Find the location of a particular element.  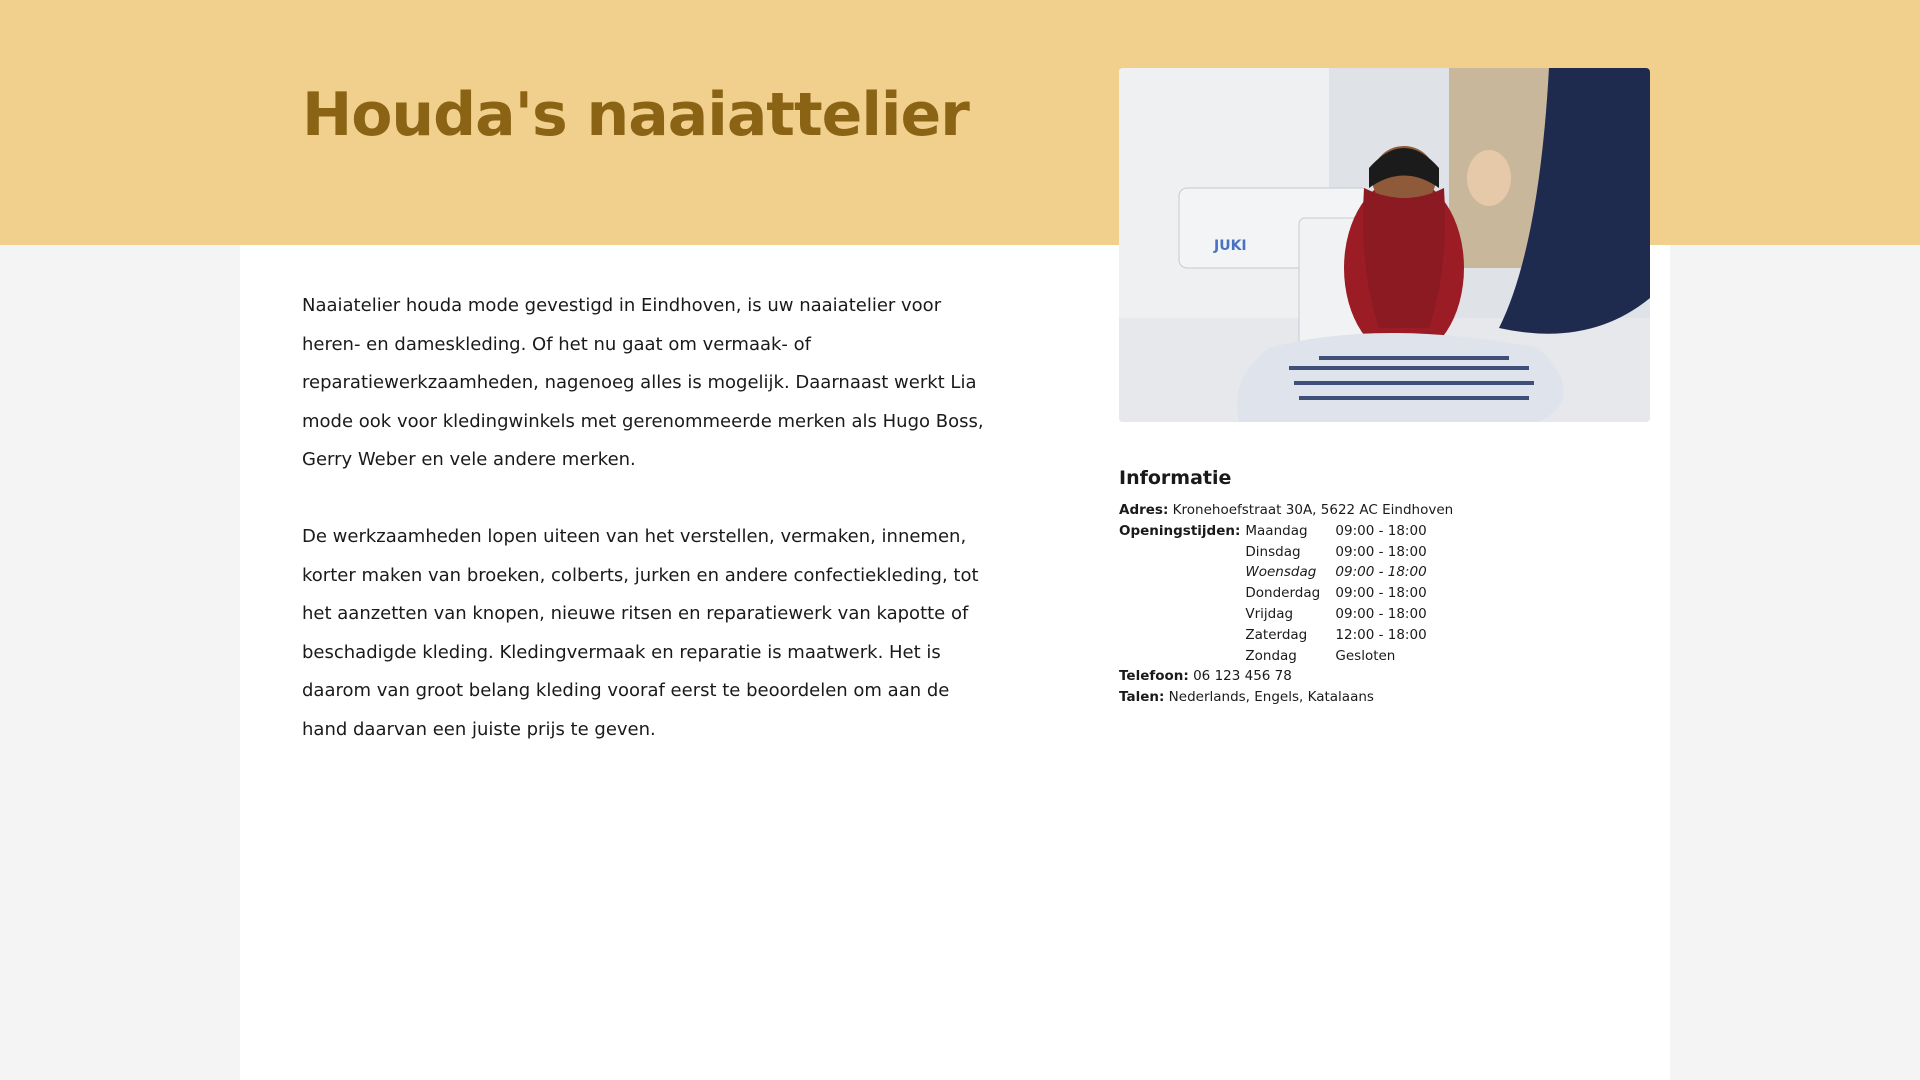

languages-value: Nederlands, Engels, Katalaans is located at coordinates (1271, 697).